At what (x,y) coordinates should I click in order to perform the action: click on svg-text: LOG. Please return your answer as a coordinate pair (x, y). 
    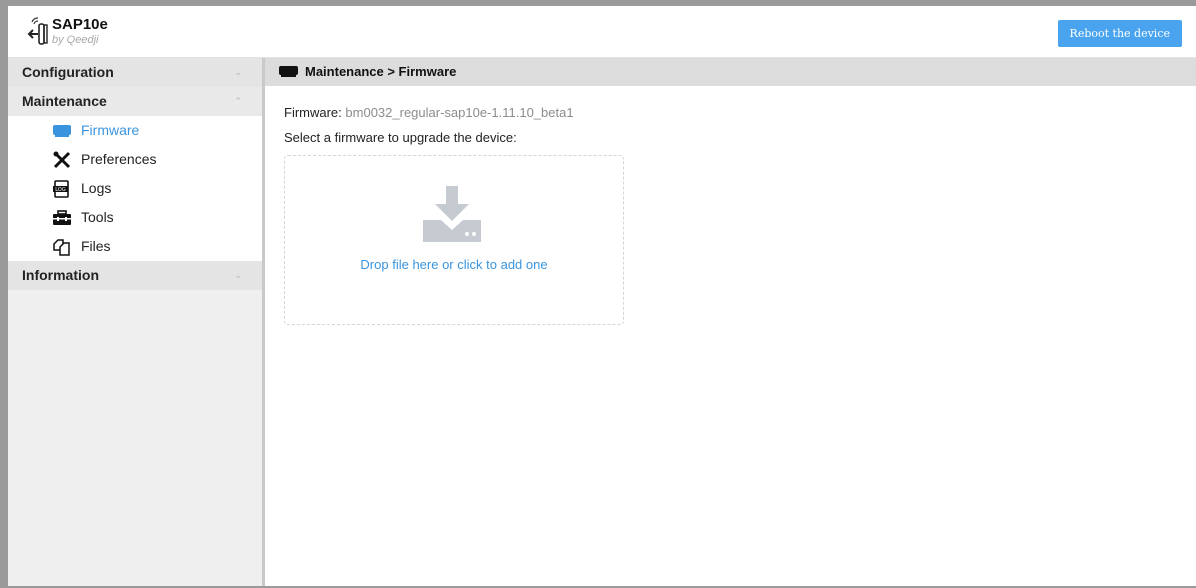
    Looking at the image, I should click on (60, 190).